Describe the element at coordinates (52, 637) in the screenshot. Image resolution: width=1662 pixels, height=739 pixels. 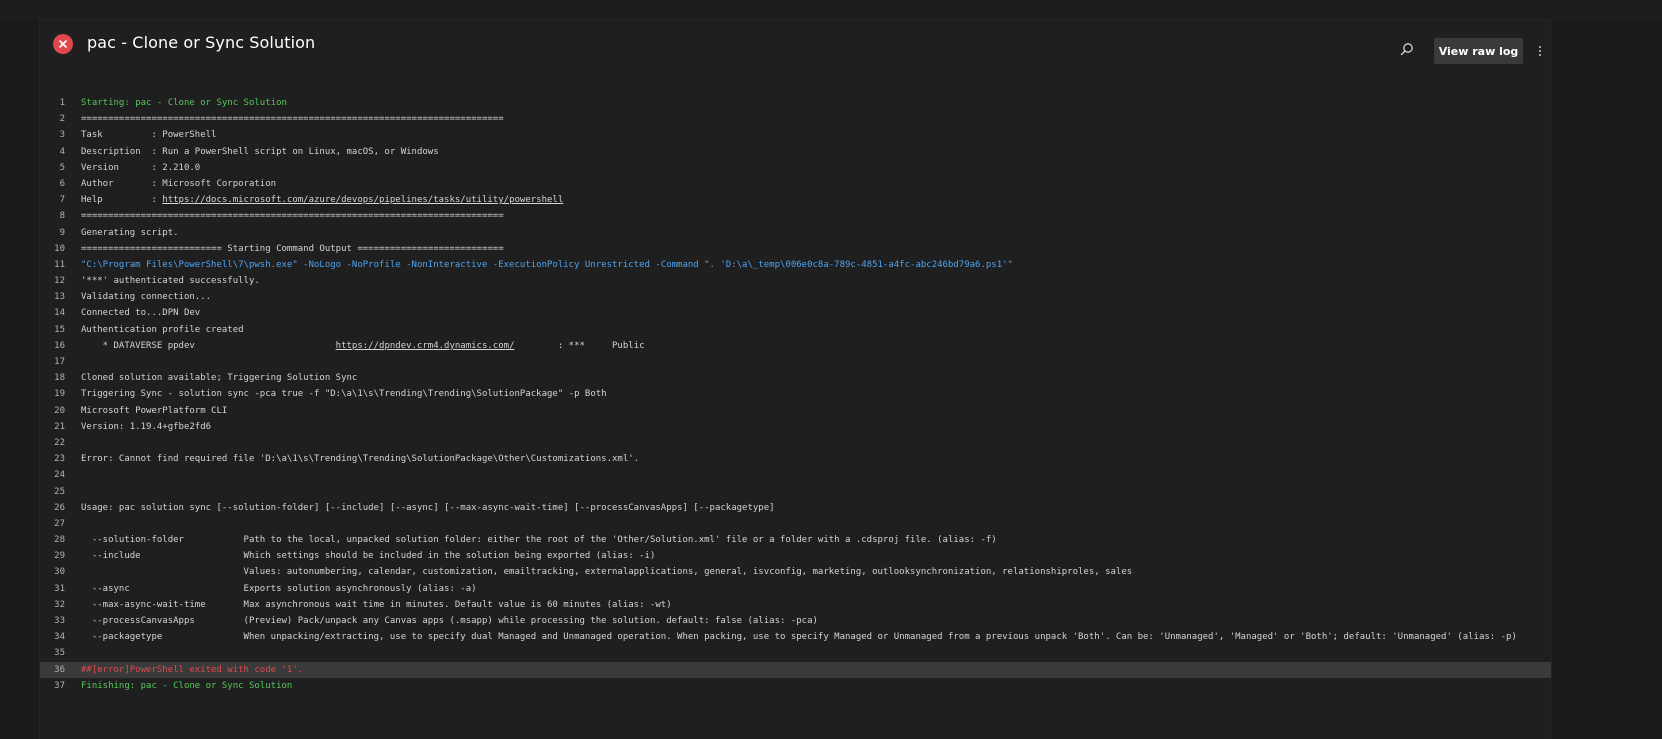
I see `line-number: 34` at that location.